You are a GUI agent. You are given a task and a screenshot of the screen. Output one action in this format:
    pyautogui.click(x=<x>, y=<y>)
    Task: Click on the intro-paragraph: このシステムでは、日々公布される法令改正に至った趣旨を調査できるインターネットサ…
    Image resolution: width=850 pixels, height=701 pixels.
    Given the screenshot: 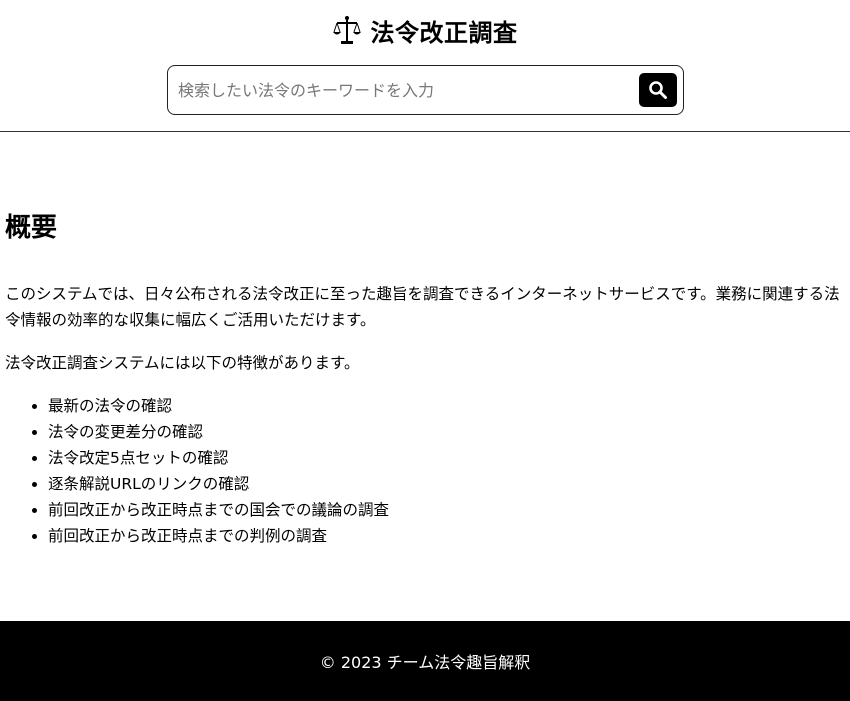 What is the action you would take?
    pyautogui.click(x=422, y=307)
    